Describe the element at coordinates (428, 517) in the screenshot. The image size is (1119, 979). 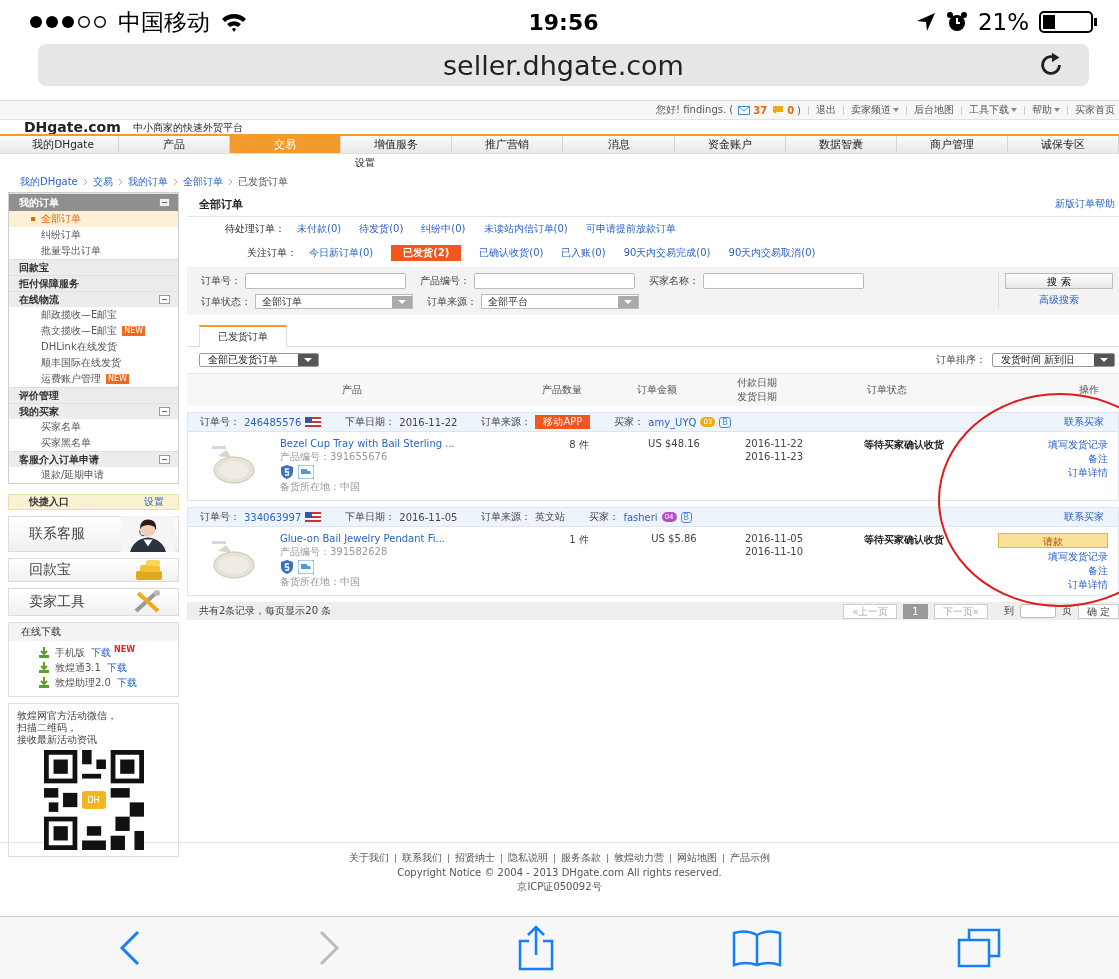
I see `order-date: 2016-11-05` at that location.